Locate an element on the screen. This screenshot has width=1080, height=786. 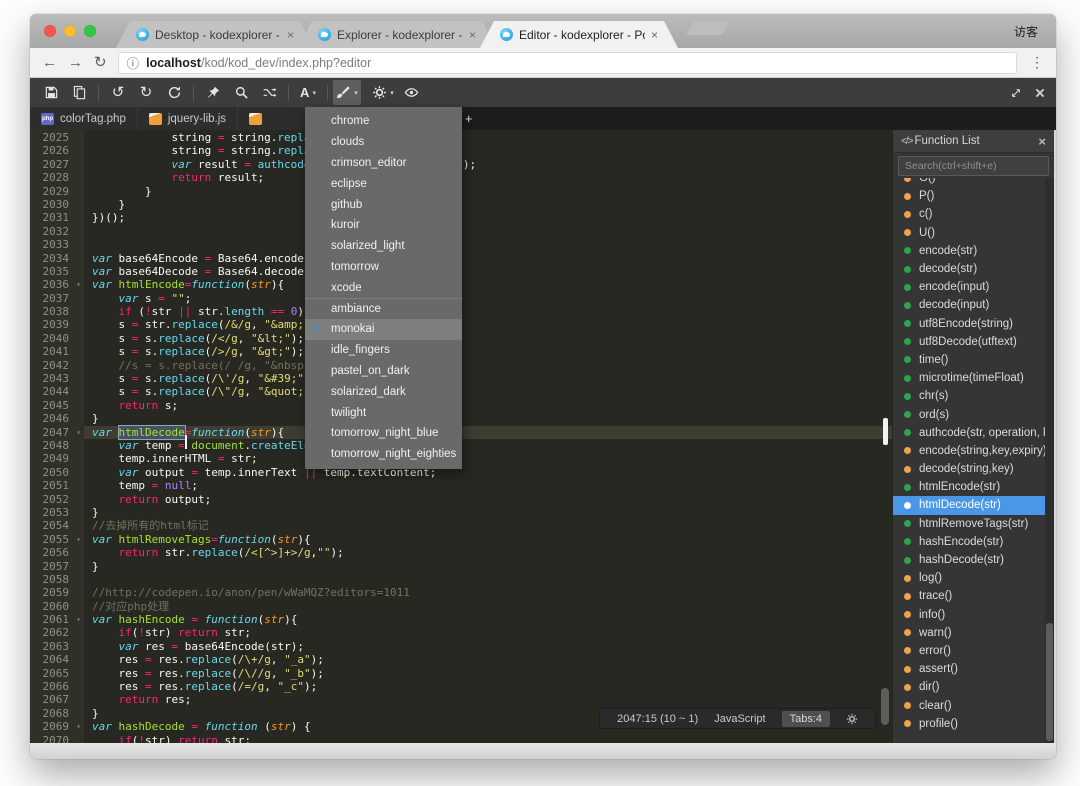
function-item: dir() is located at coordinates (973, 687).